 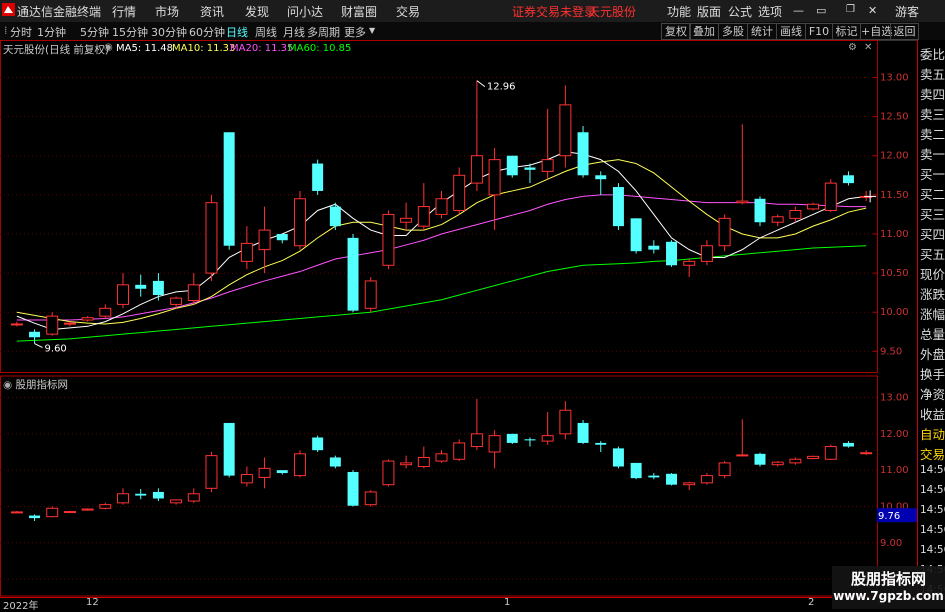 What do you see at coordinates (51, 32) in the screenshot?
I see `tab-period-1min: 1分钟` at bounding box center [51, 32].